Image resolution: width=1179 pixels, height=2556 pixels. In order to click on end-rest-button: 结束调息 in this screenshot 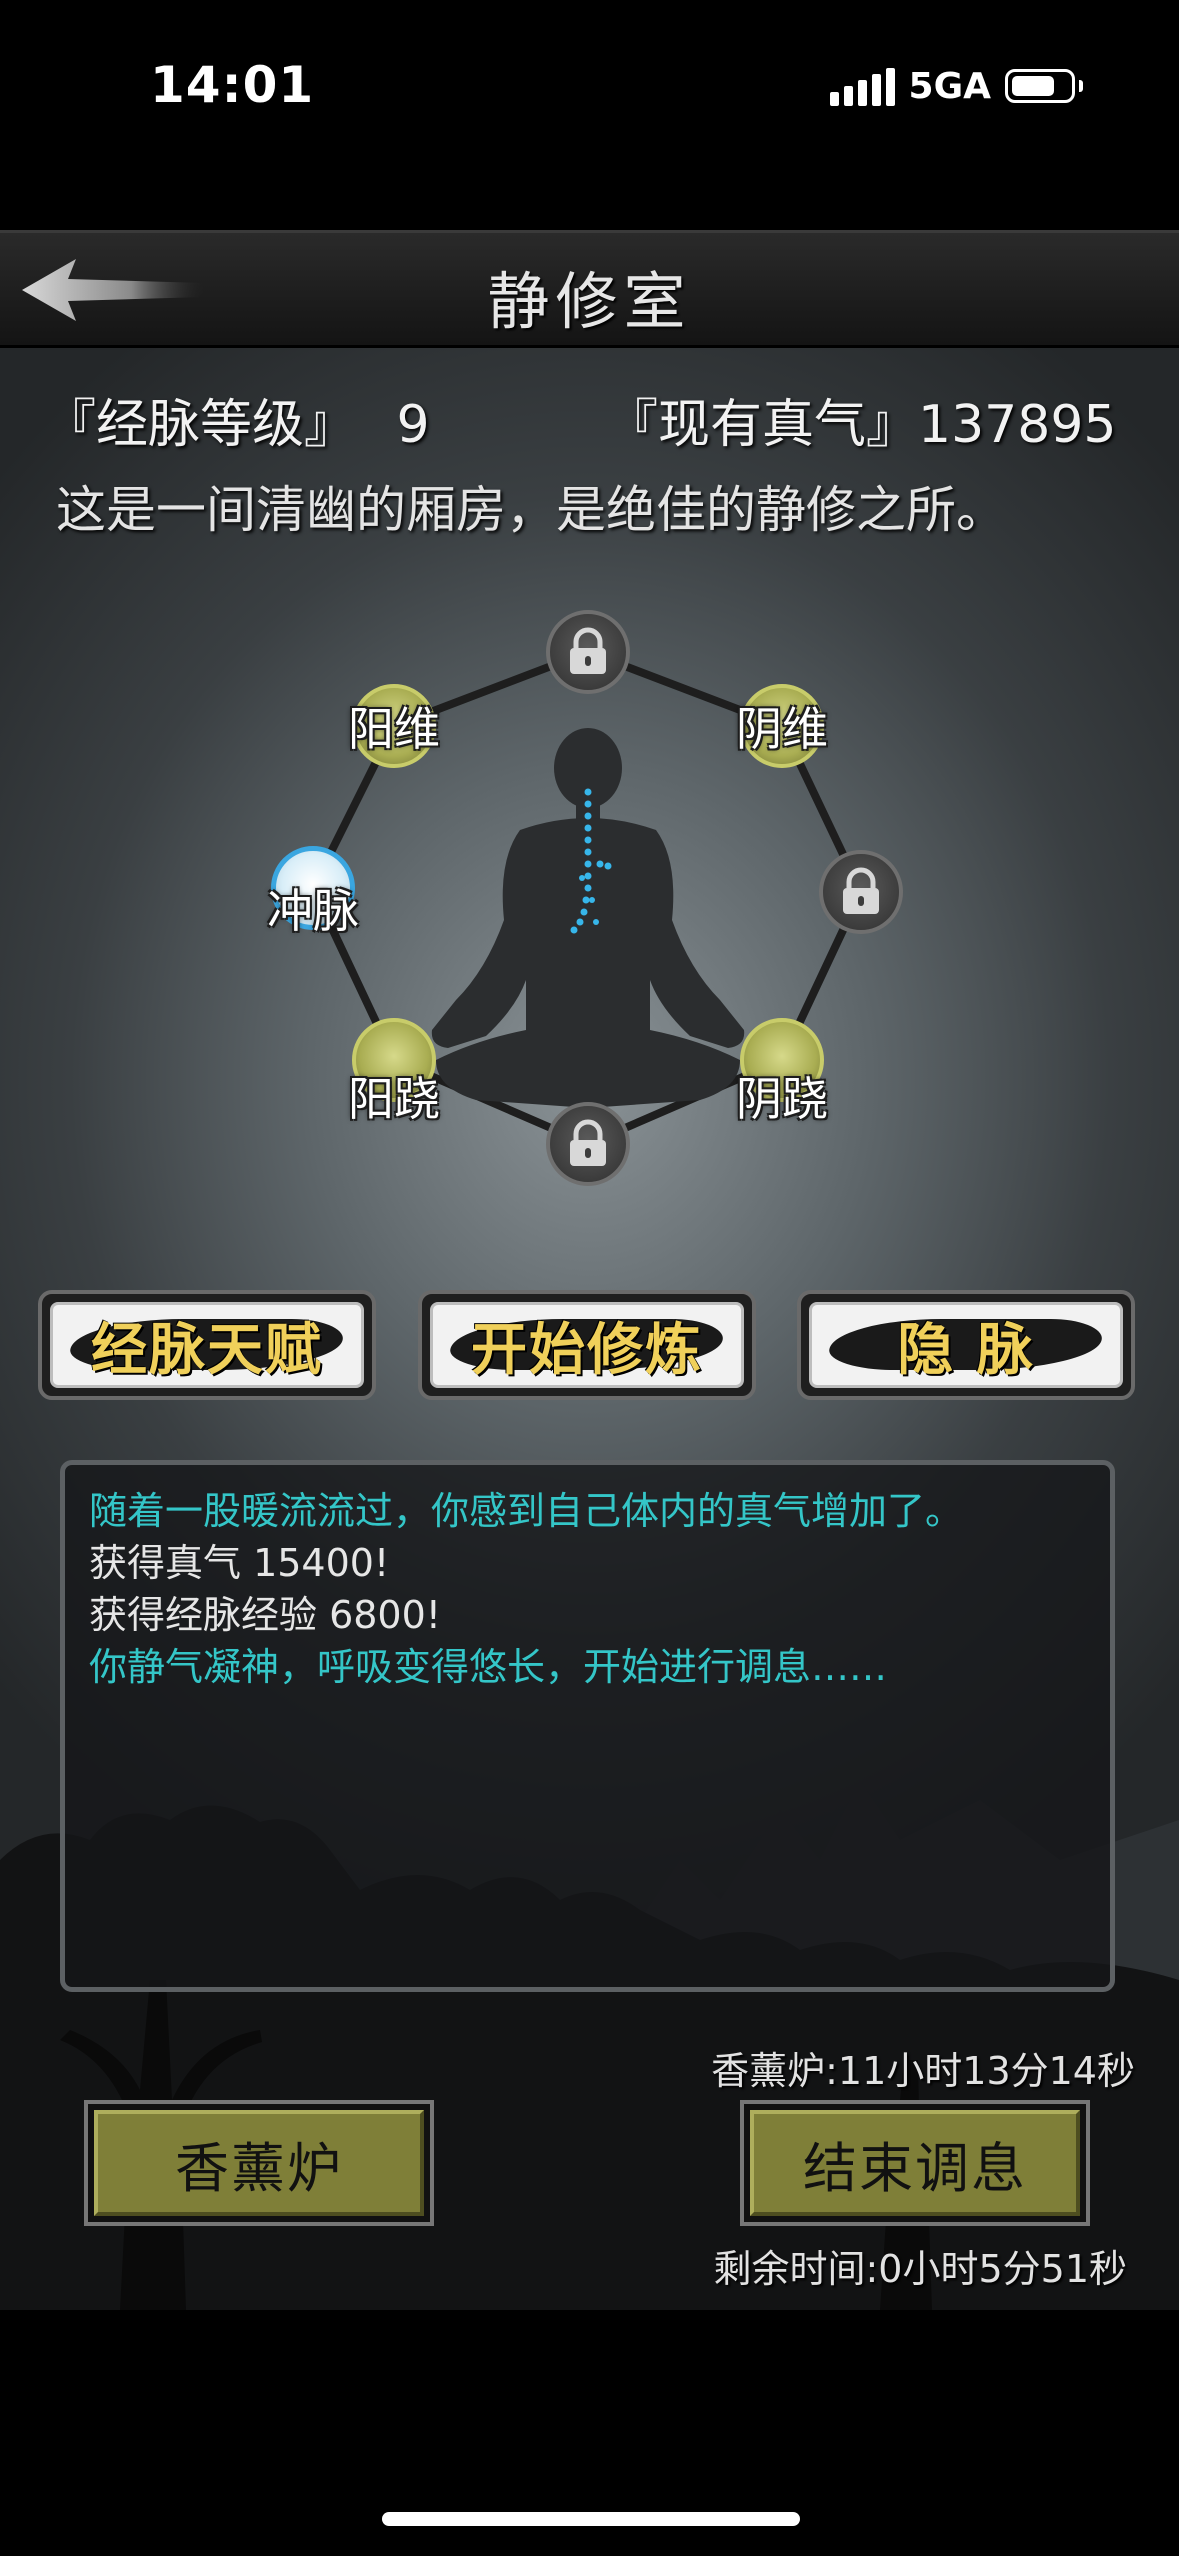, I will do `click(915, 2163)`.